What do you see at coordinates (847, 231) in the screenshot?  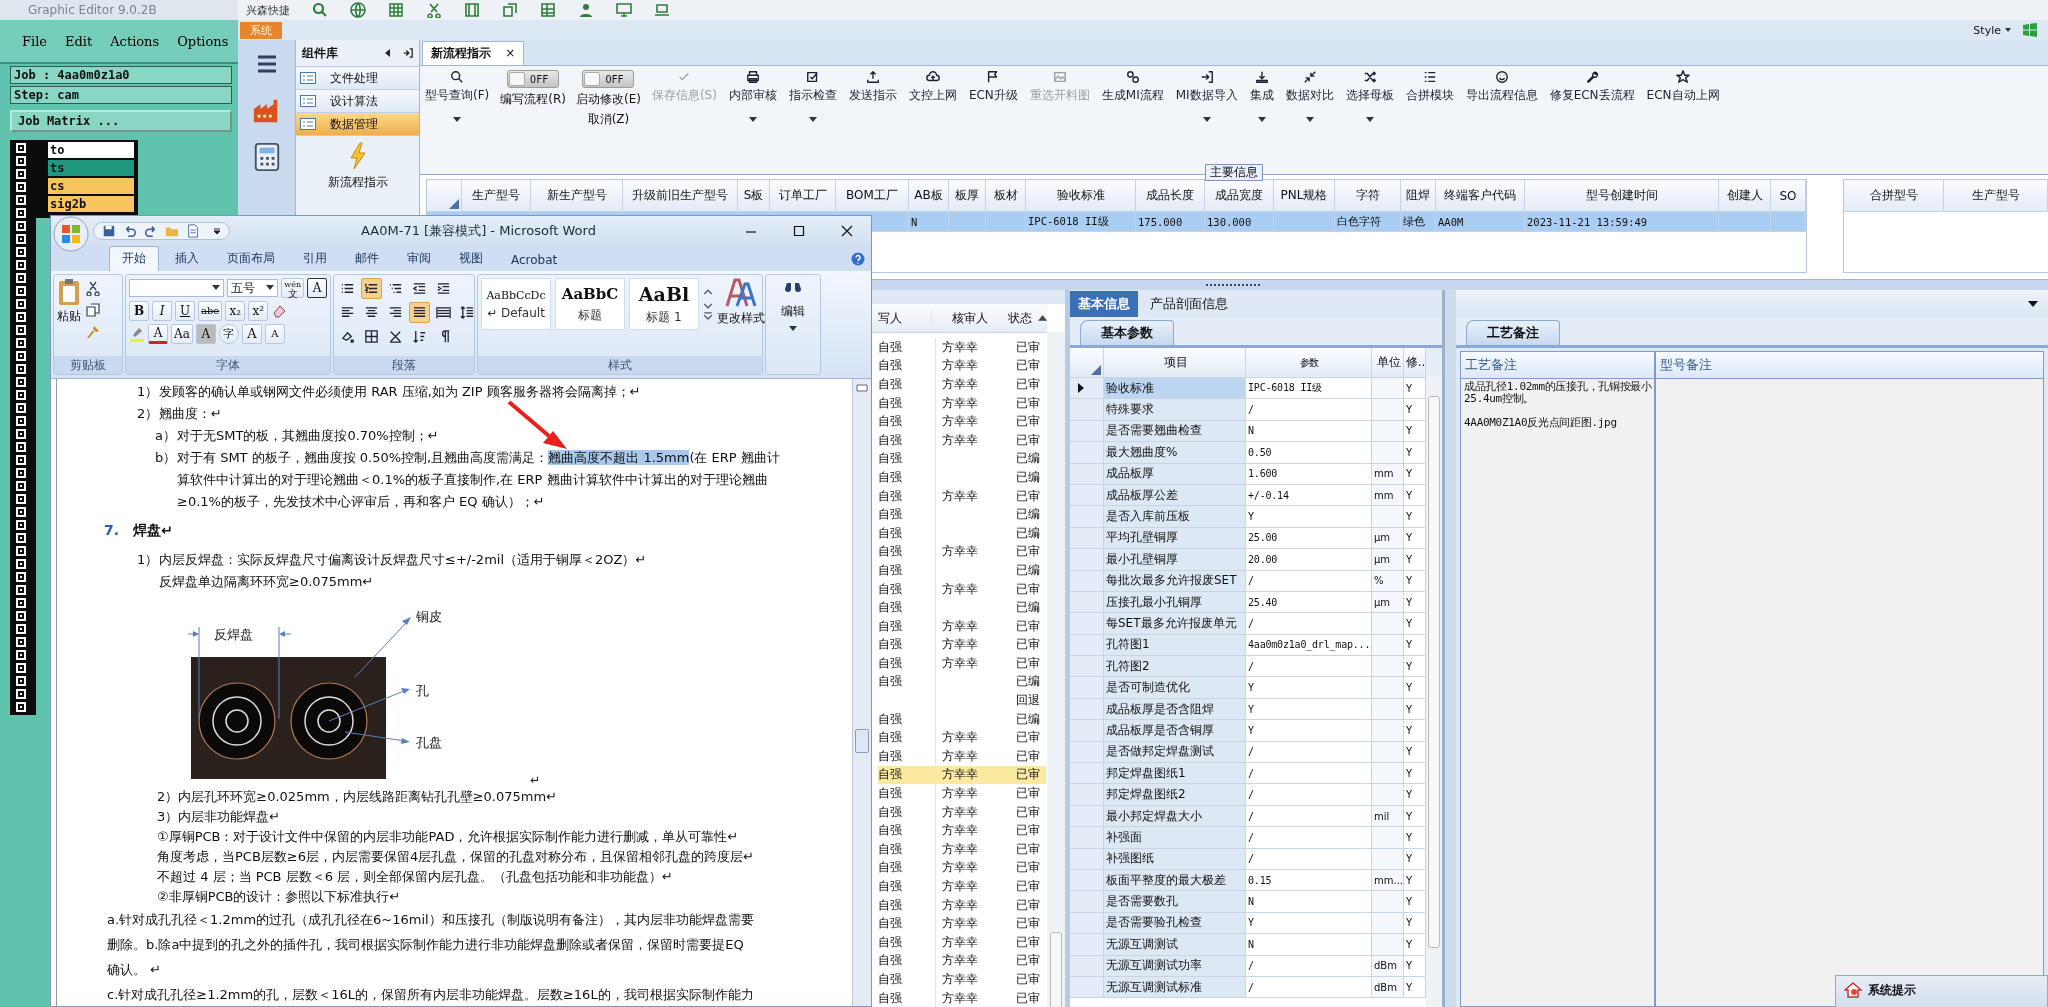 I see `close-icon` at bounding box center [847, 231].